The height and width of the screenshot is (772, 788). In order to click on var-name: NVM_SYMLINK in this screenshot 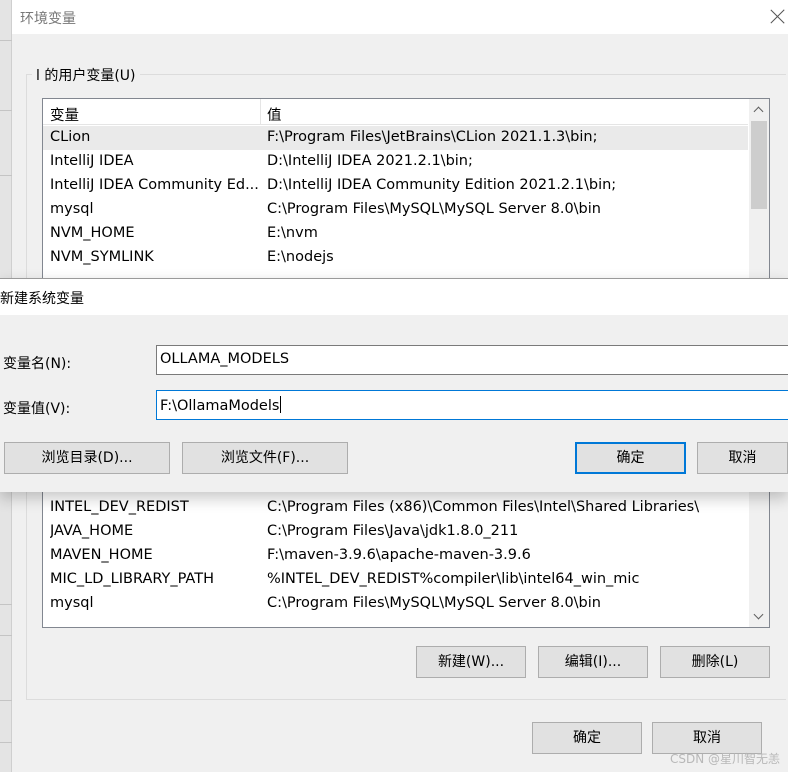, I will do `click(102, 257)`.